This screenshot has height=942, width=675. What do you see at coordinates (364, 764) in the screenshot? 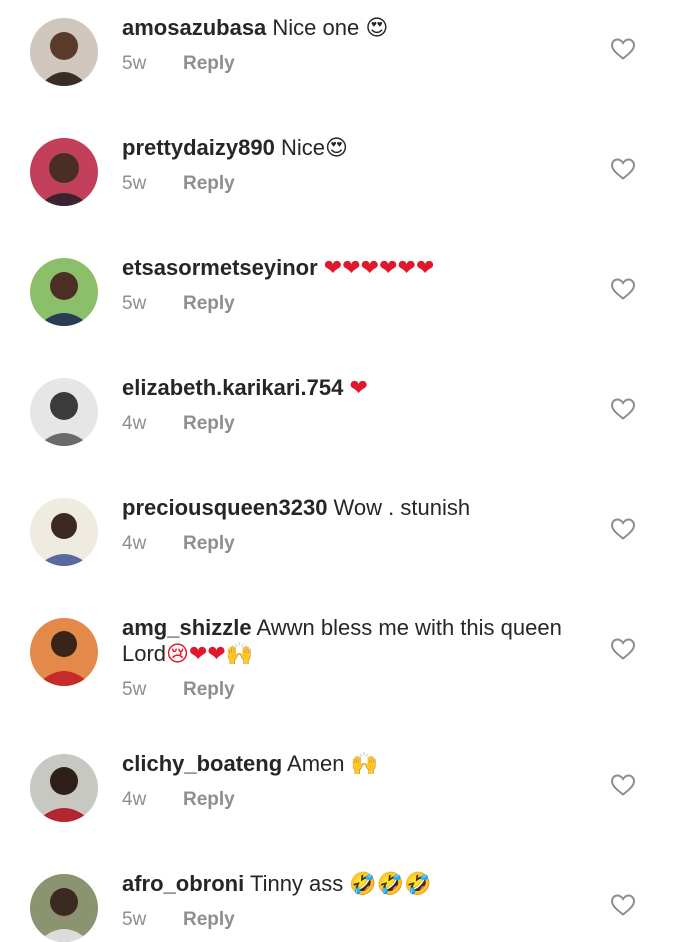
I see `comment-emoji: 🙌` at bounding box center [364, 764].